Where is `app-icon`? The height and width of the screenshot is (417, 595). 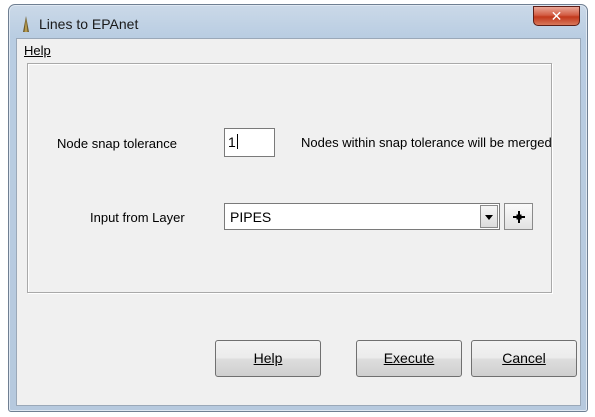
app-icon is located at coordinates (26, 24).